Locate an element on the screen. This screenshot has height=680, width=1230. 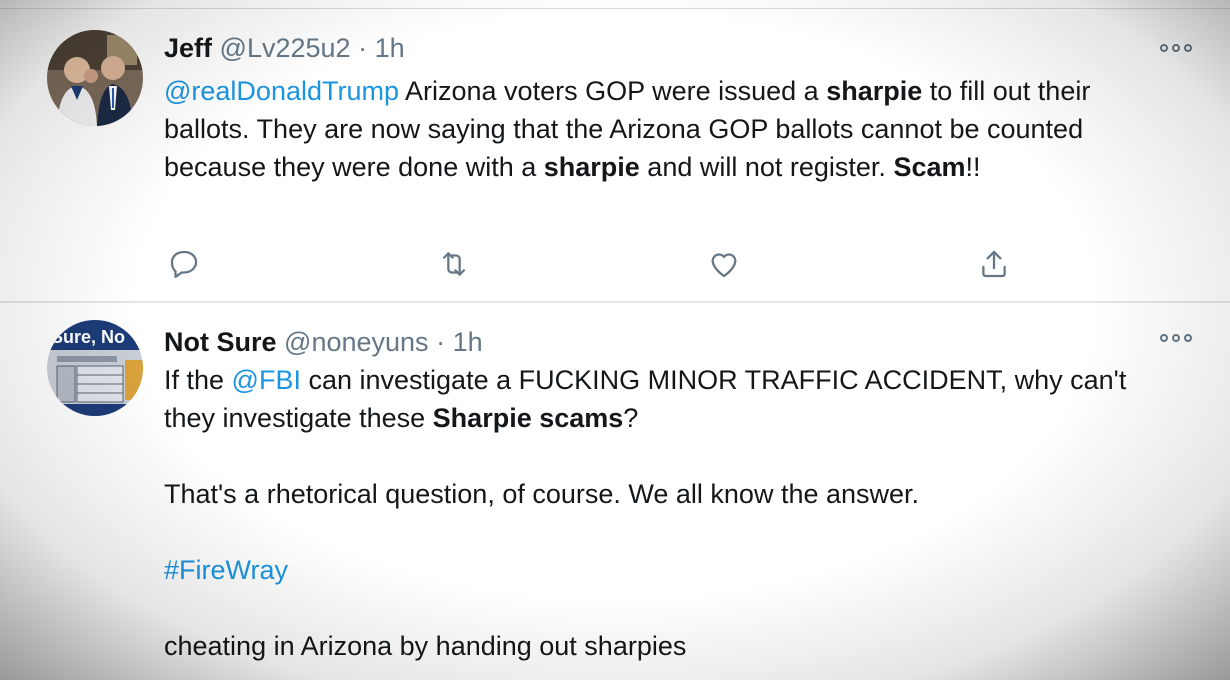
tweet-header: Jeff @Lv225u2 · 1h is located at coordinates (284, 48).